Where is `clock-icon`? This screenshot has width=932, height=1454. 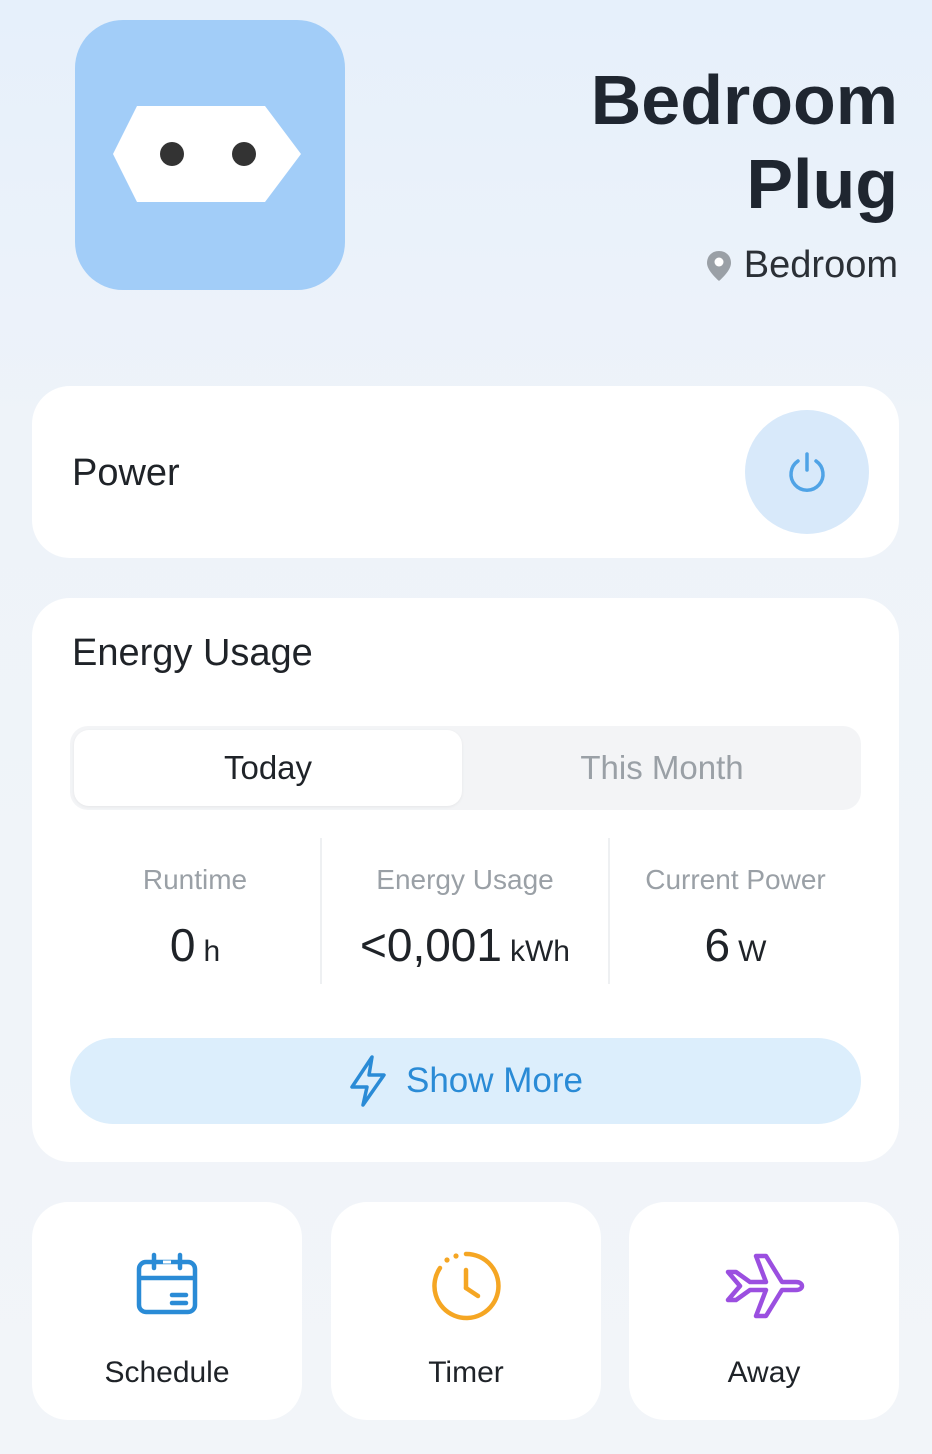
clock-icon is located at coordinates (466, 1286).